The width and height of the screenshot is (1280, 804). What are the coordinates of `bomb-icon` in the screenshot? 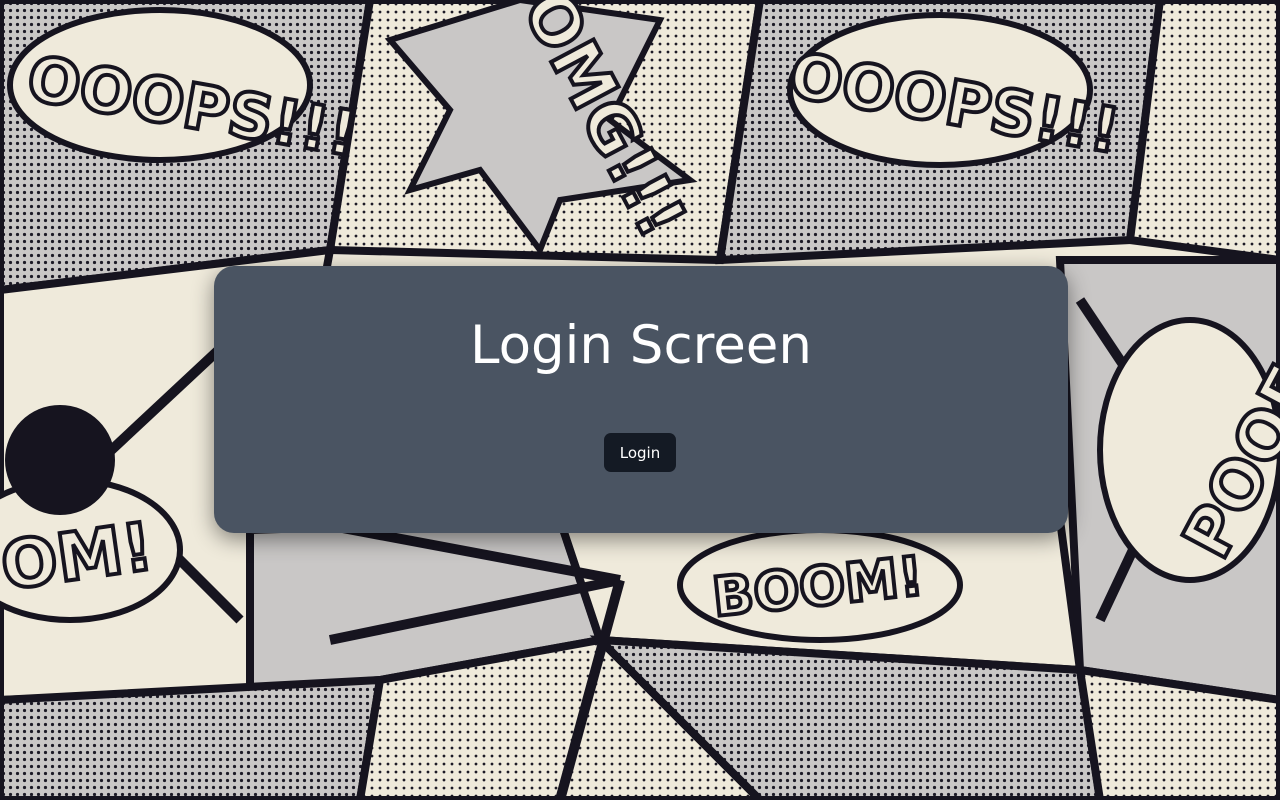 It's located at (60, 460).